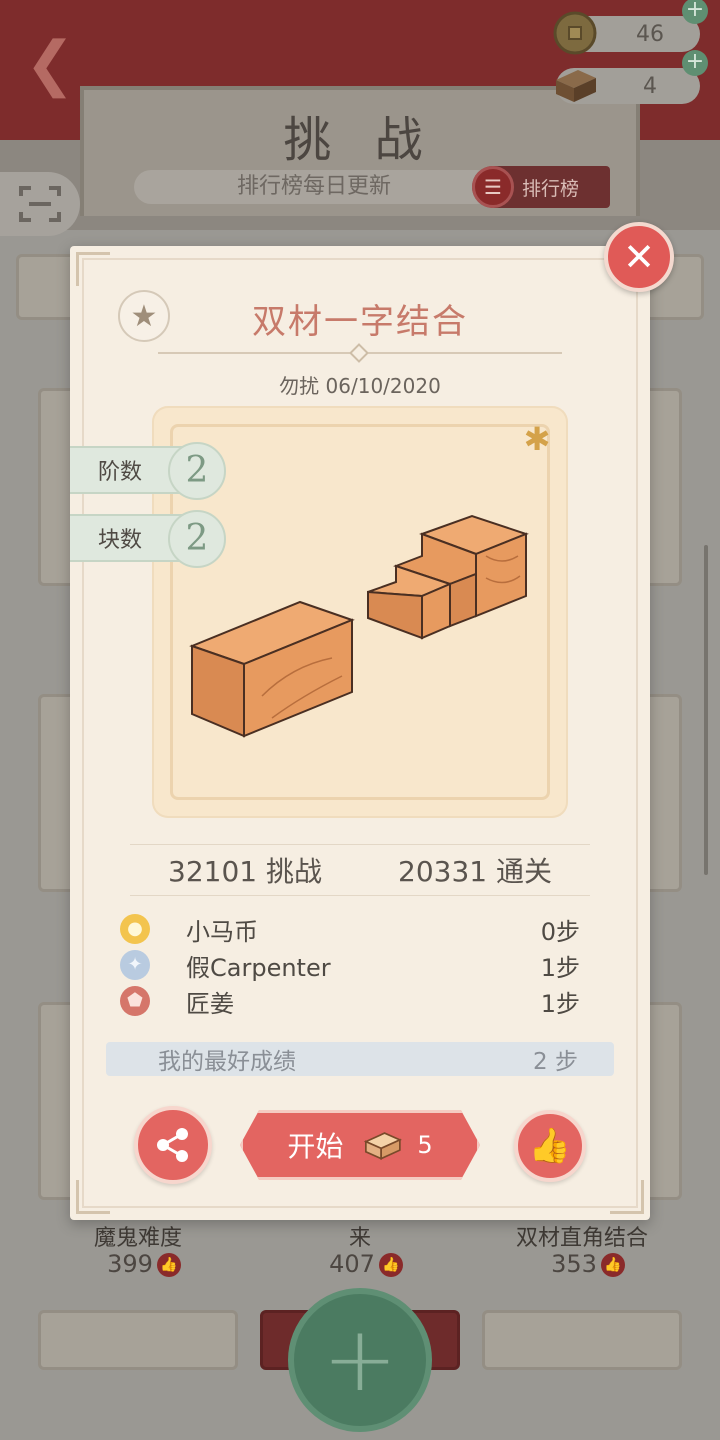 This screenshot has height=1440, width=720. I want to click on clear-count: 20331 通关, so click(475, 870).